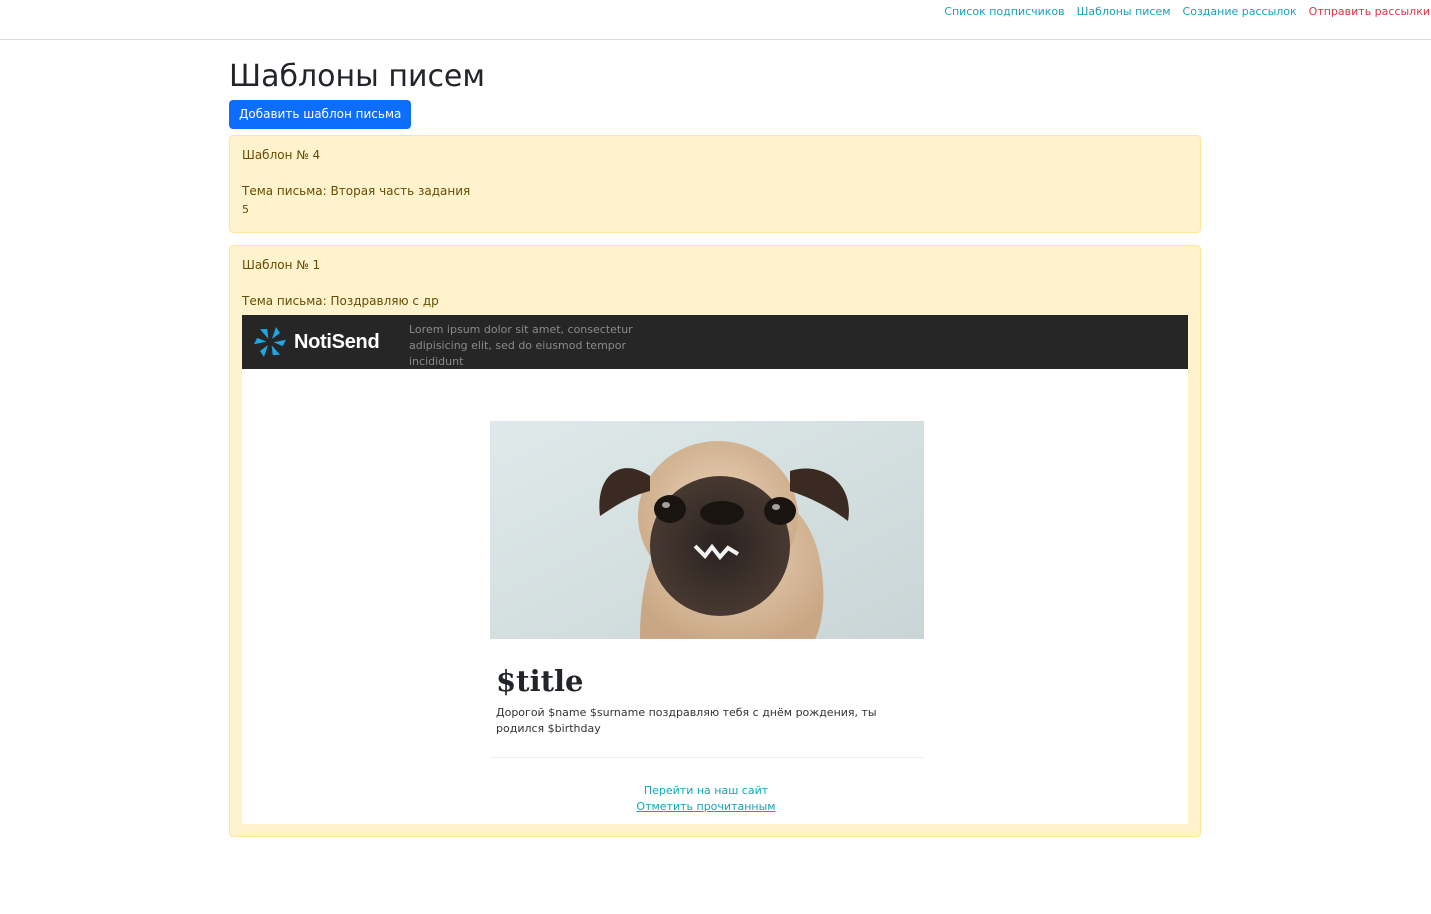 The image size is (1431, 914). What do you see at coordinates (706, 799) in the screenshot?
I see `email-footer: Перейти на наш сайт Отметить прочитанным` at bounding box center [706, 799].